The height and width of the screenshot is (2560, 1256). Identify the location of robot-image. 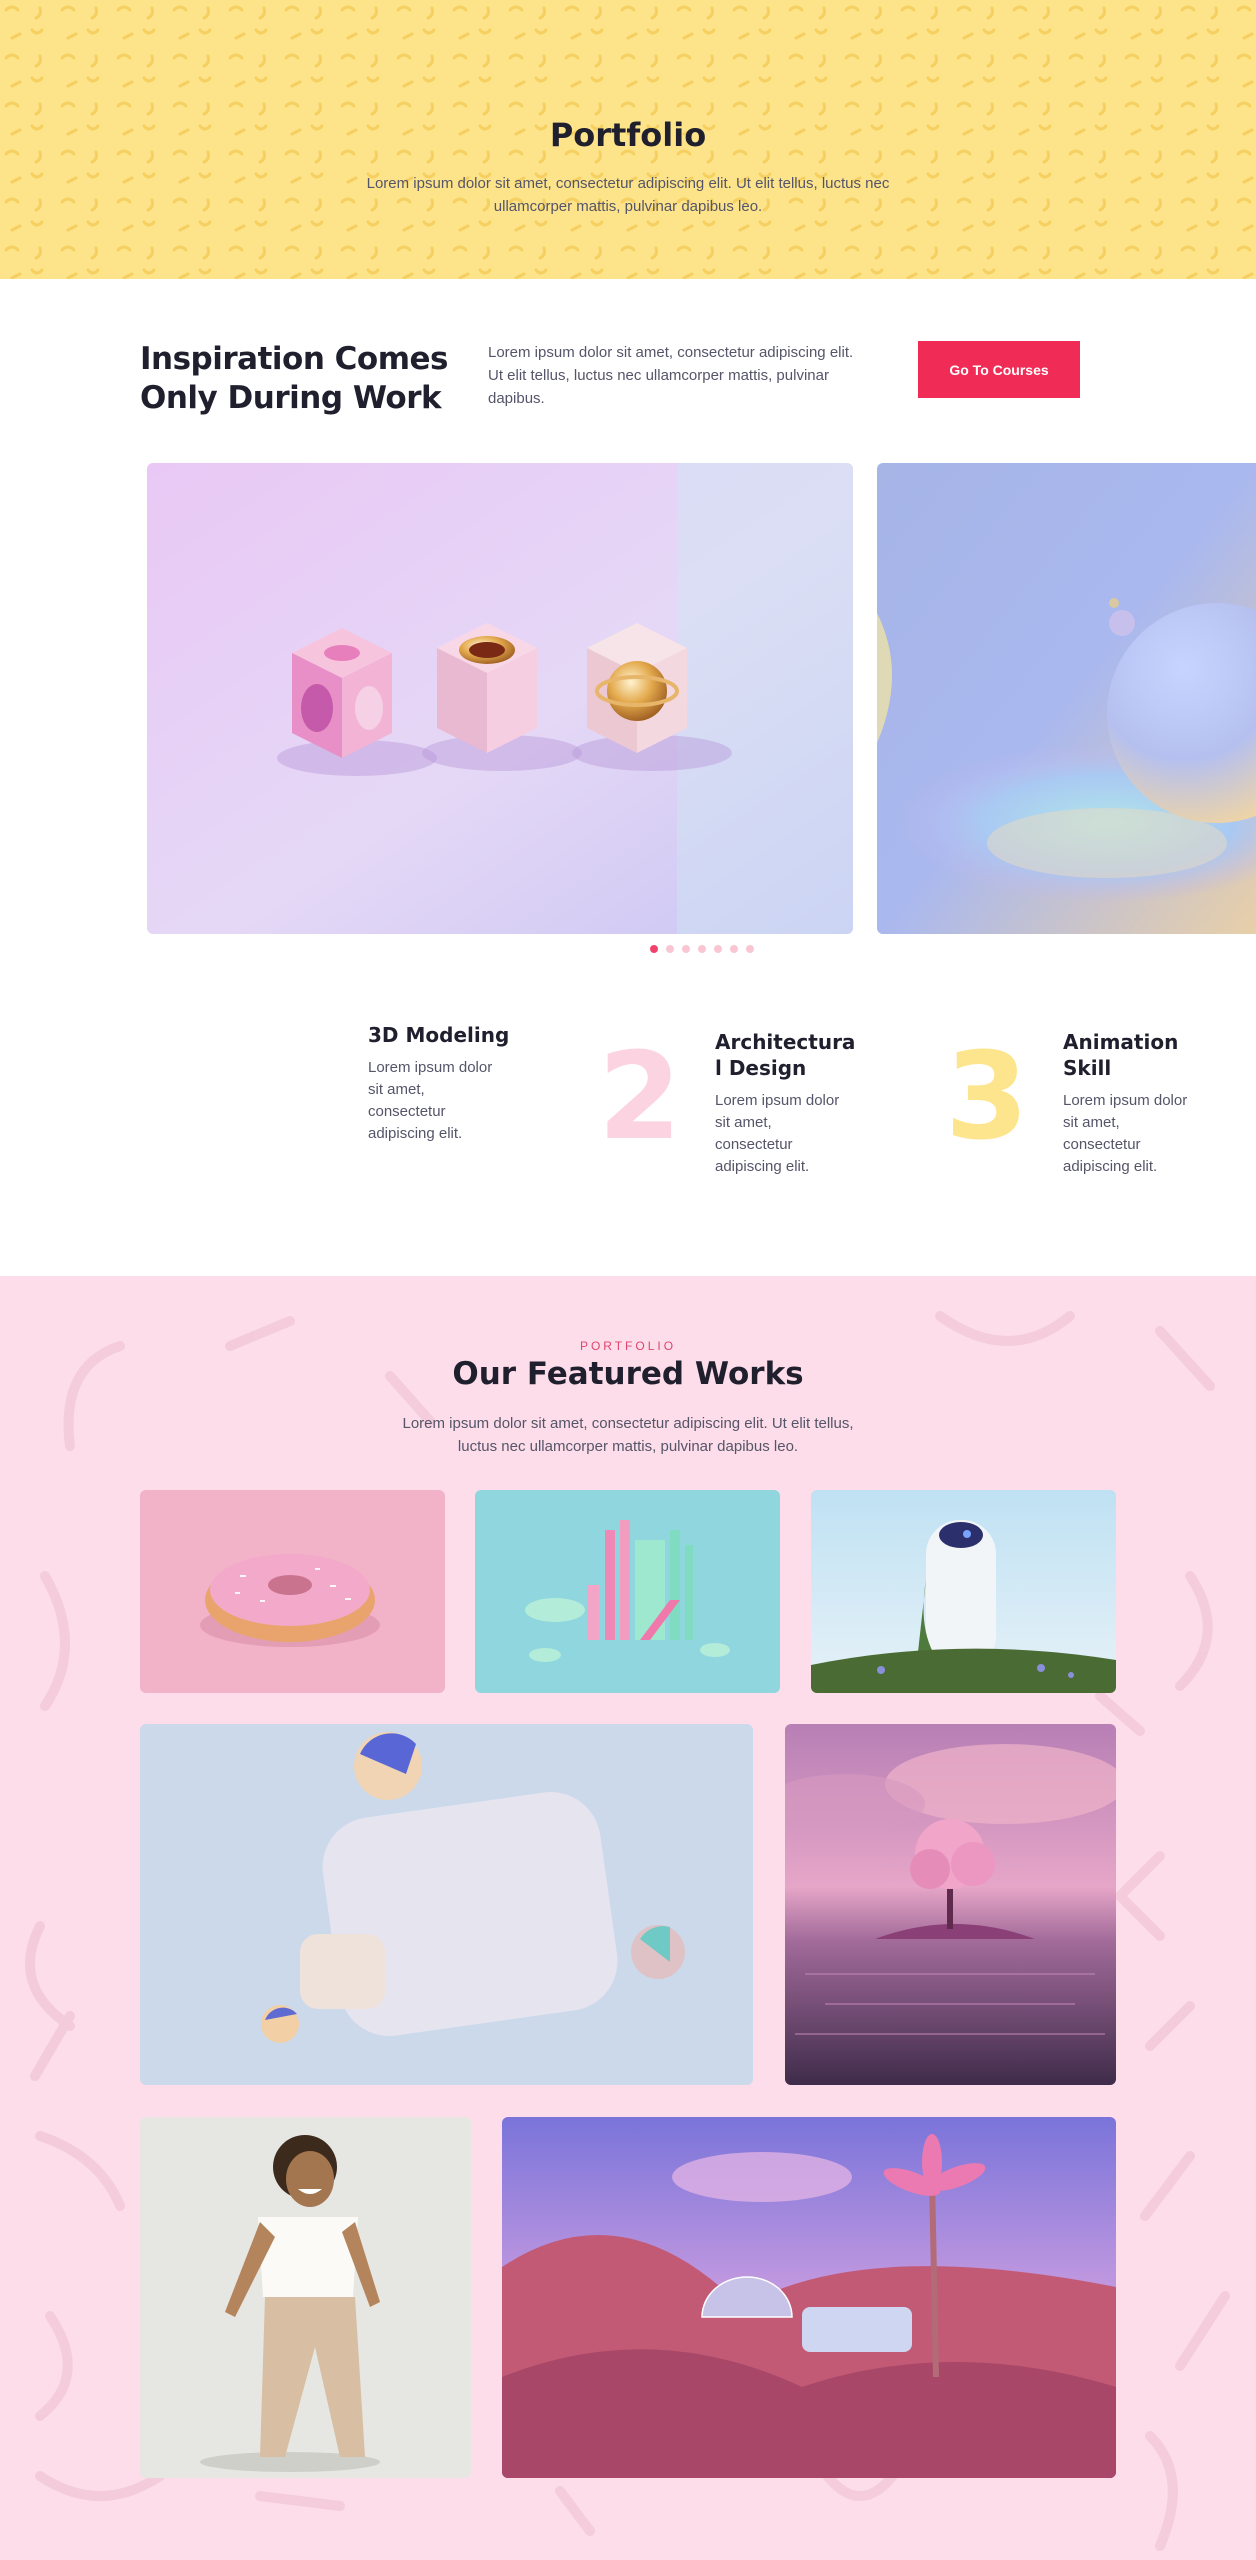
(963, 1591).